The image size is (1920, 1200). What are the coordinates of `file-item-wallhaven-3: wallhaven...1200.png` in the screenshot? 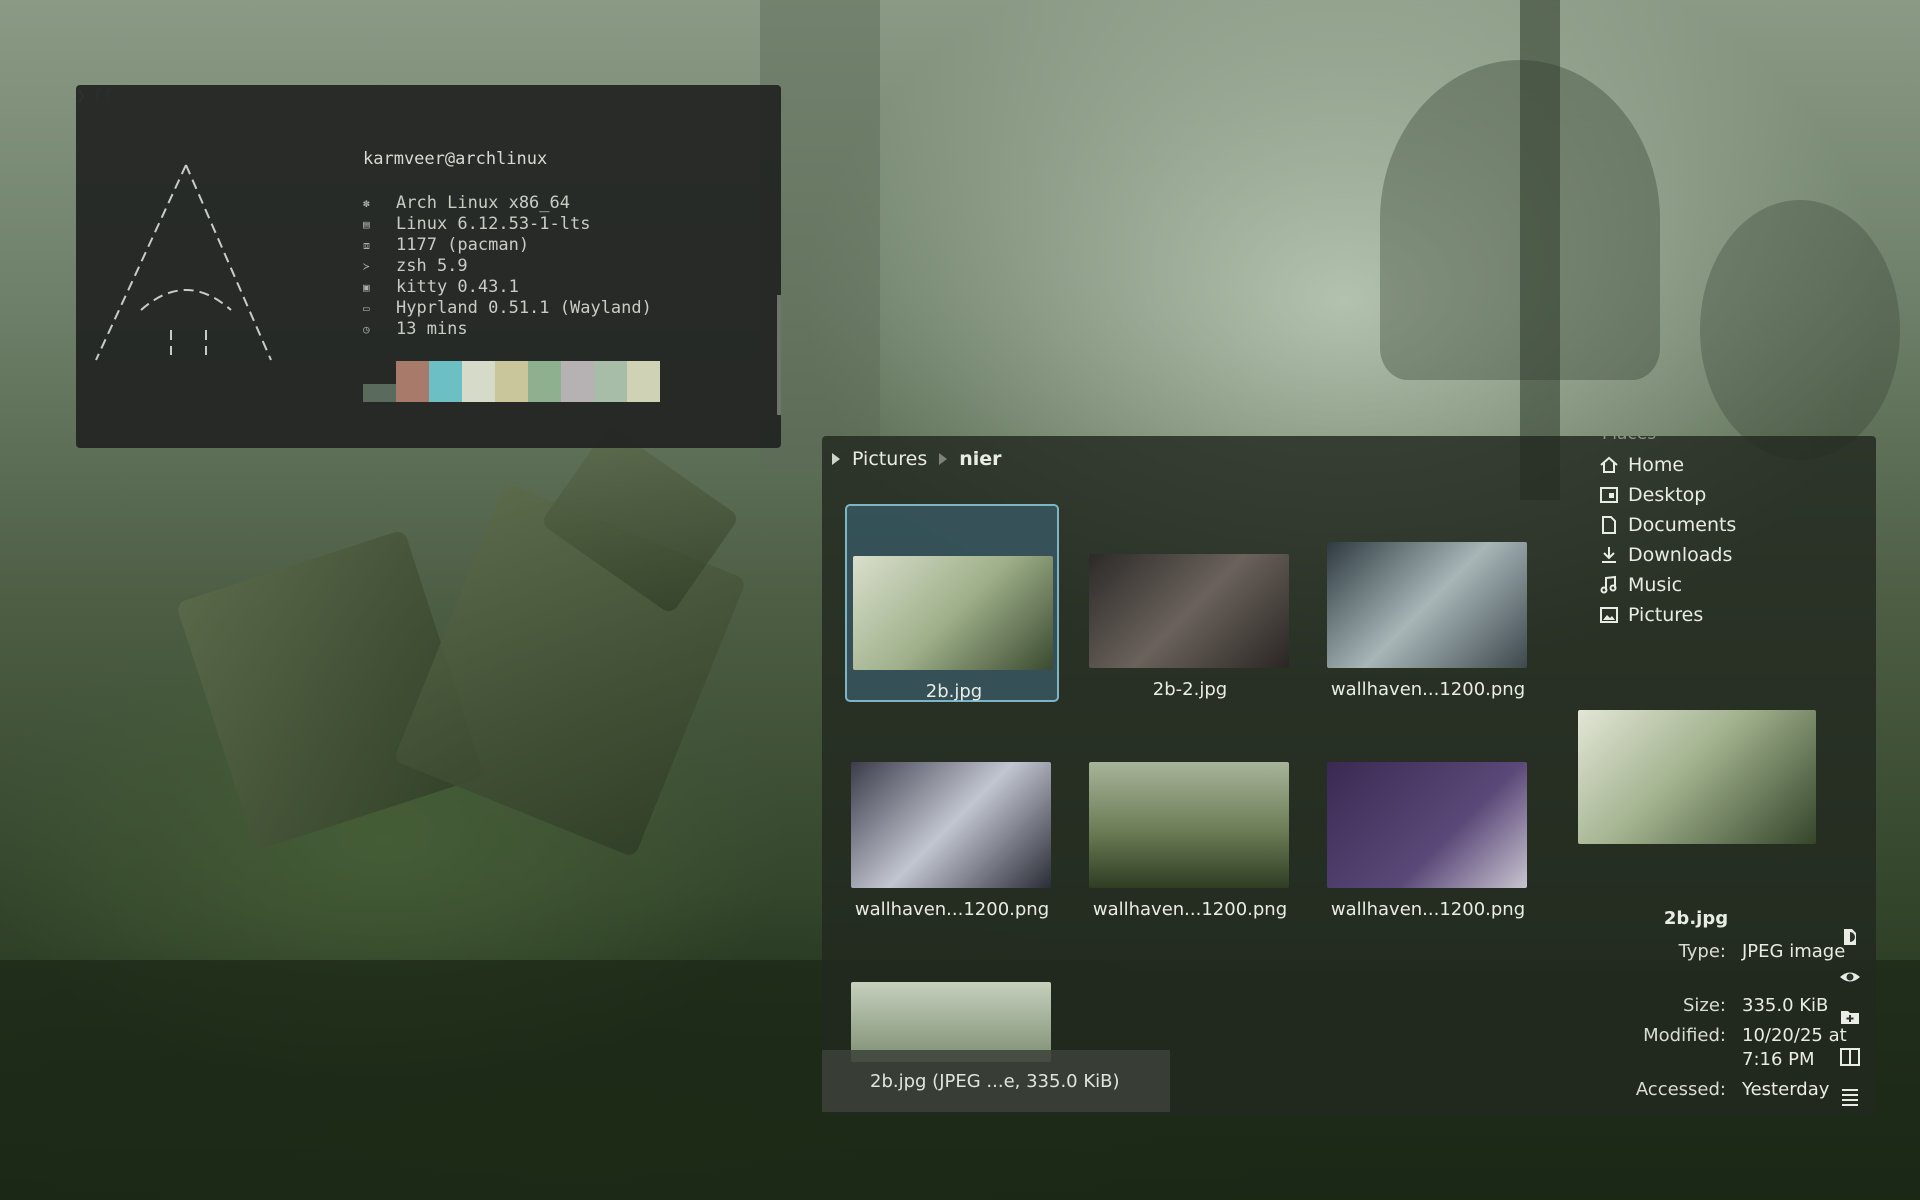 It's located at (1190, 823).